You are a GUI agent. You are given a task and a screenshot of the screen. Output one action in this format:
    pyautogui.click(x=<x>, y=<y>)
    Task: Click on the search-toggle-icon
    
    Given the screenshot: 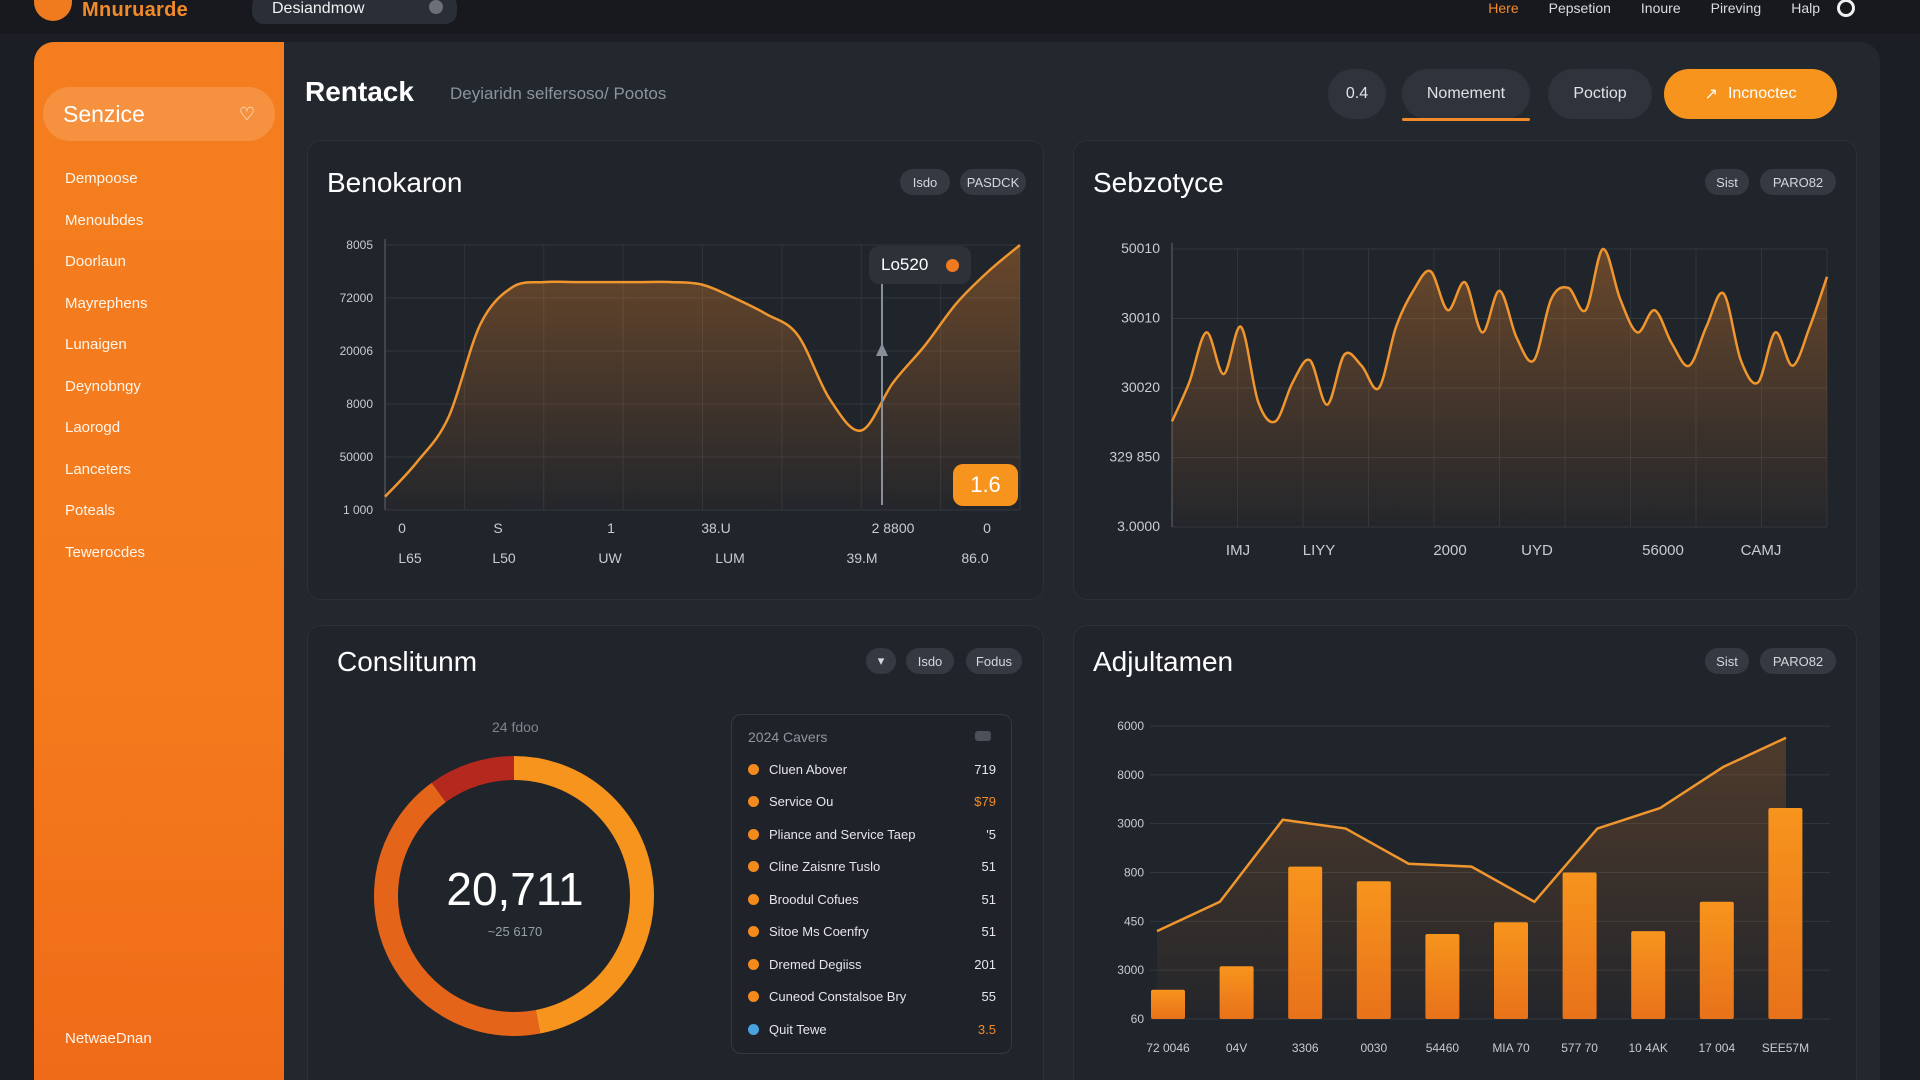 What is the action you would take?
    pyautogui.click(x=436, y=7)
    